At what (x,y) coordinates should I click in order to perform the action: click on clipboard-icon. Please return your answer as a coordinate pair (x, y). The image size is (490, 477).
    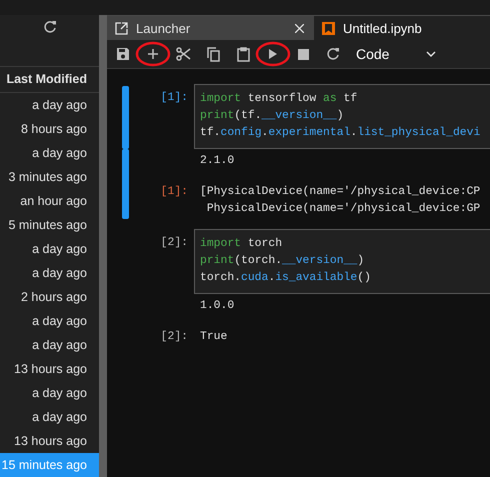
    Looking at the image, I should click on (243, 54).